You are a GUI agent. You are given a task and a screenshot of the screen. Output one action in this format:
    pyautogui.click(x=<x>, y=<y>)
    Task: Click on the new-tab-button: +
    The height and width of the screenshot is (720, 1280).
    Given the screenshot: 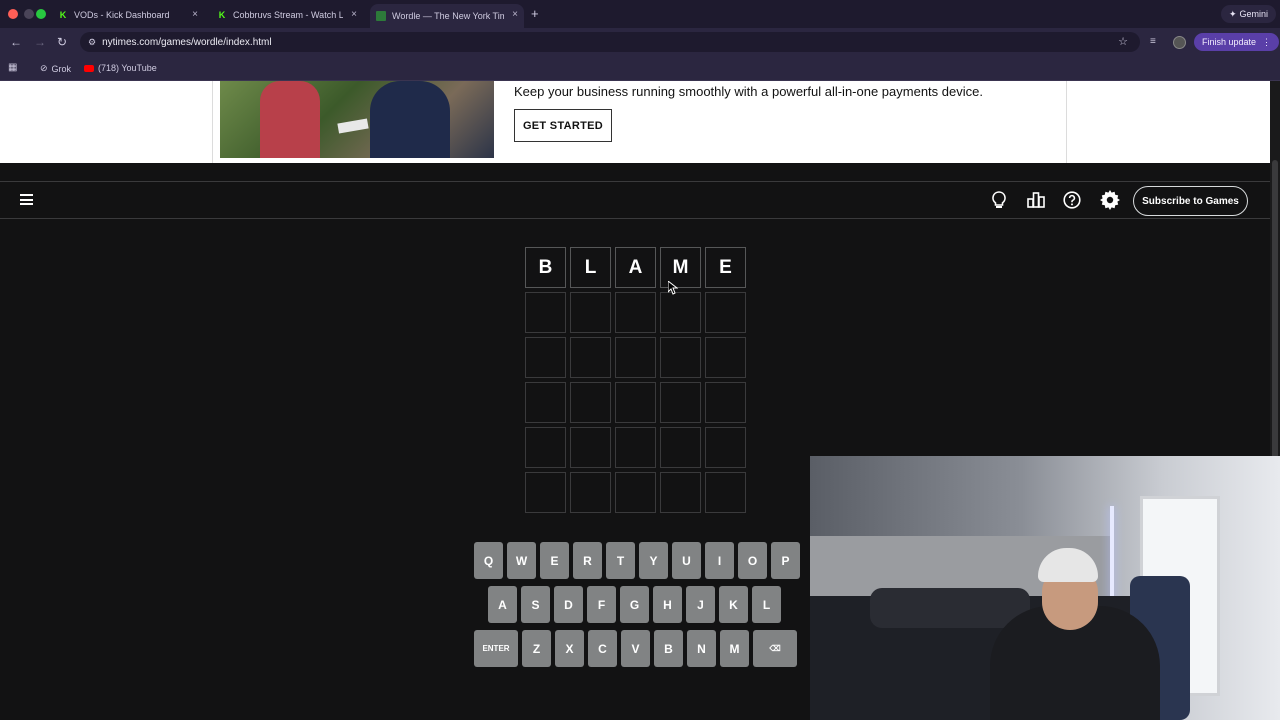 What is the action you would take?
    pyautogui.click(x=535, y=13)
    